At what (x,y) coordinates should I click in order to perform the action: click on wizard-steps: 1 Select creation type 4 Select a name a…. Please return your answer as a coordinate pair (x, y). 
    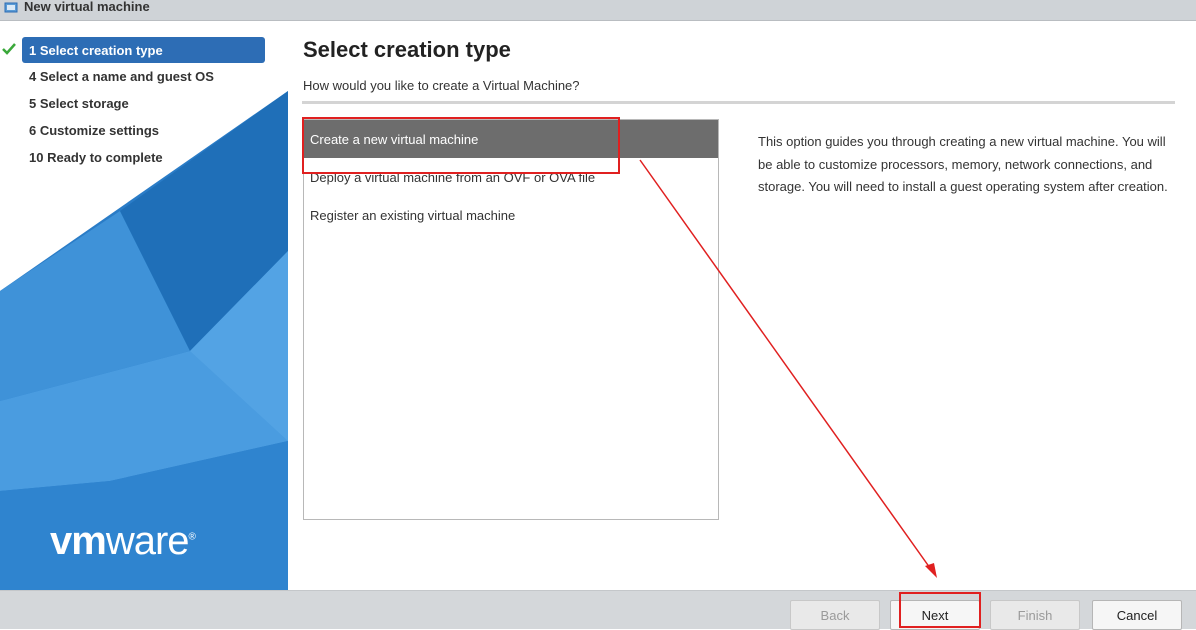
    Looking at the image, I should click on (144, 104).